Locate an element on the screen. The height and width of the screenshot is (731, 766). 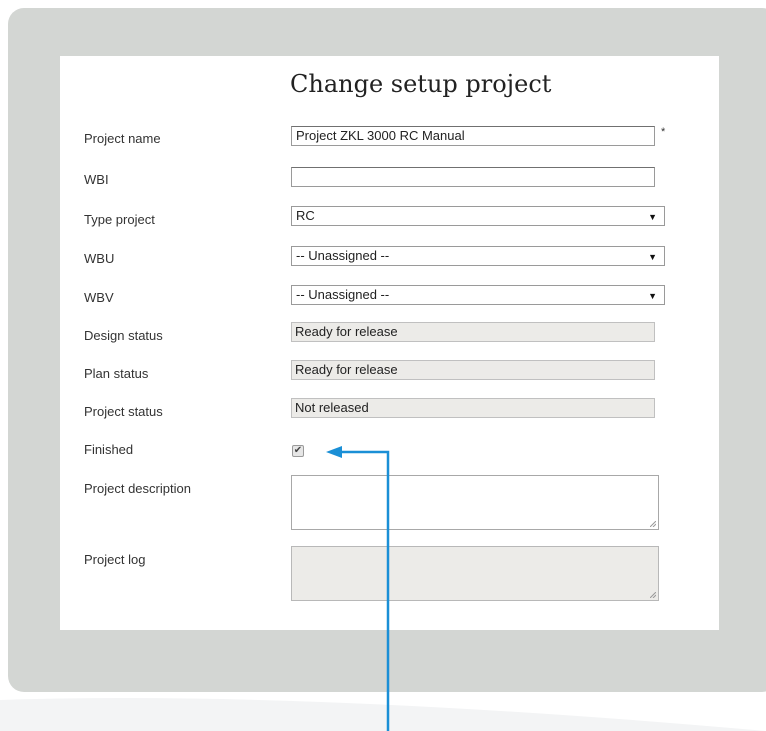
type-project-value: RC is located at coordinates (305, 215).